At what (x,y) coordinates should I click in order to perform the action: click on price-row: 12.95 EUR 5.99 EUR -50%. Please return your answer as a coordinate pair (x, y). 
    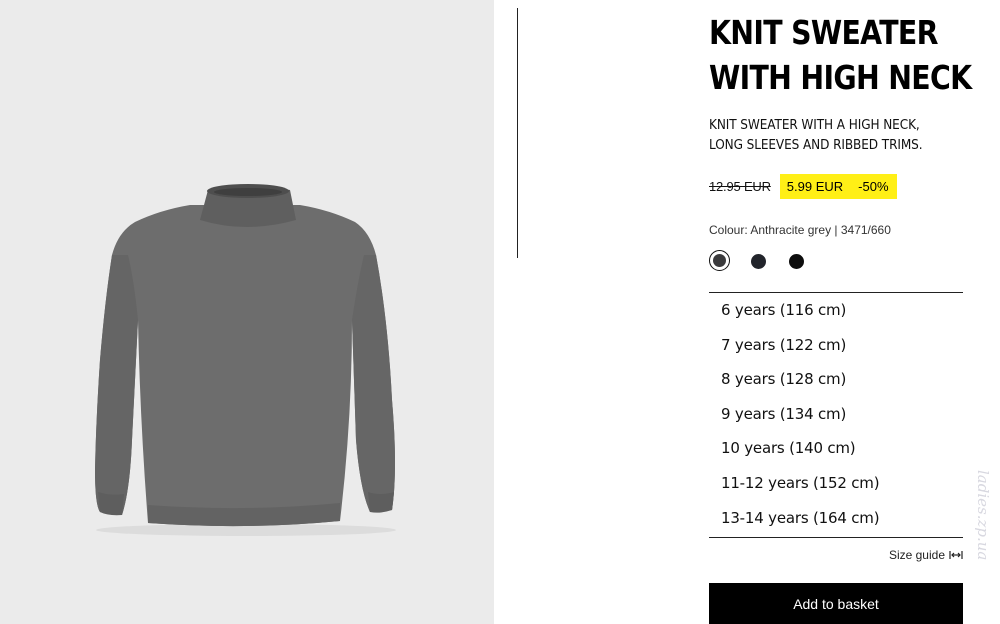
    Looking at the image, I should click on (803, 186).